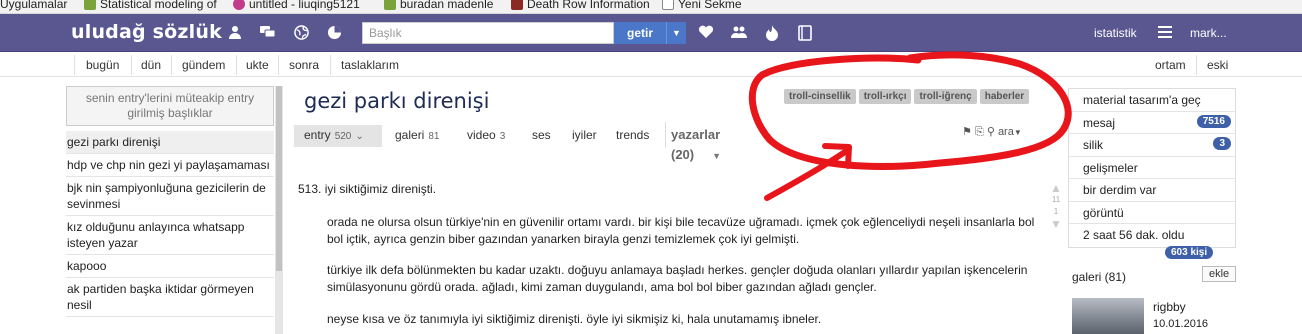  Describe the element at coordinates (438, 5) in the screenshot. I see `bookmark-buradan: buradan madenle` at that location.